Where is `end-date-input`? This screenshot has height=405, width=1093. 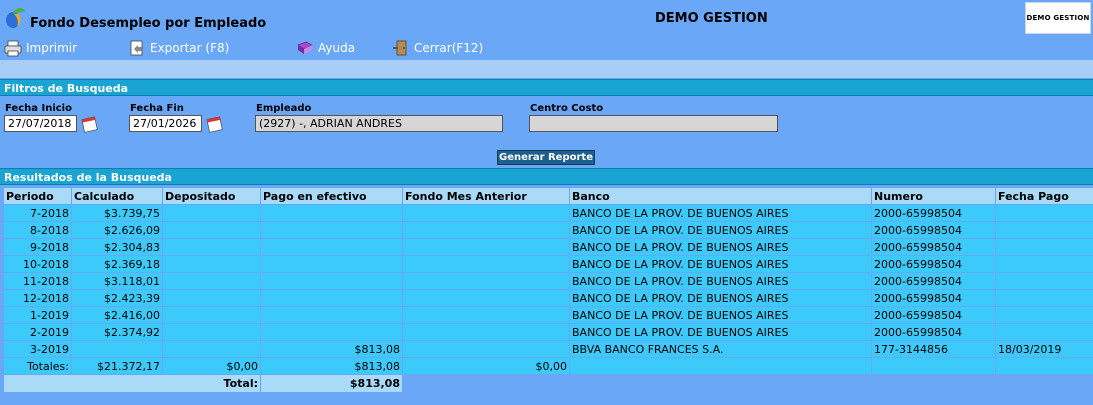 end-date-input is located at coordinates (165, 123).